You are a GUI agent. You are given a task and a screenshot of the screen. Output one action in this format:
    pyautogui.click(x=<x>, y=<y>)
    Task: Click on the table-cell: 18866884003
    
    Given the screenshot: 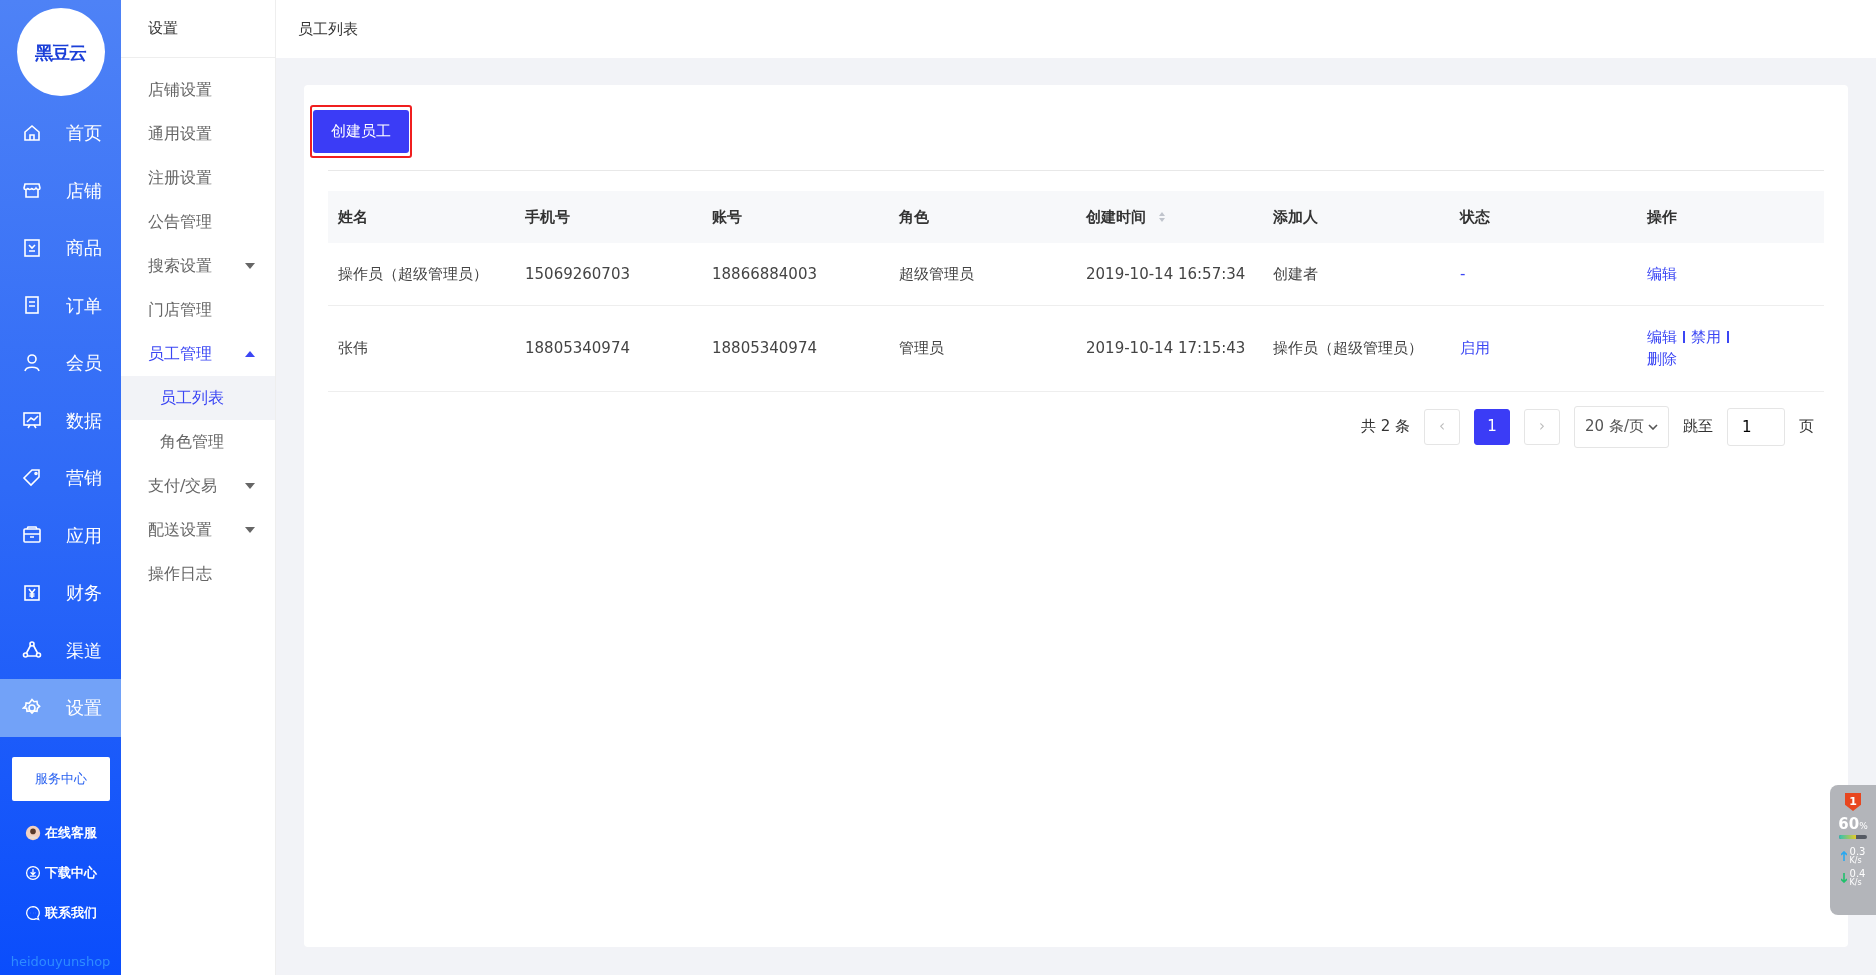 What is the action you would take?
    pyautogui.click(x=795, y=274)
    